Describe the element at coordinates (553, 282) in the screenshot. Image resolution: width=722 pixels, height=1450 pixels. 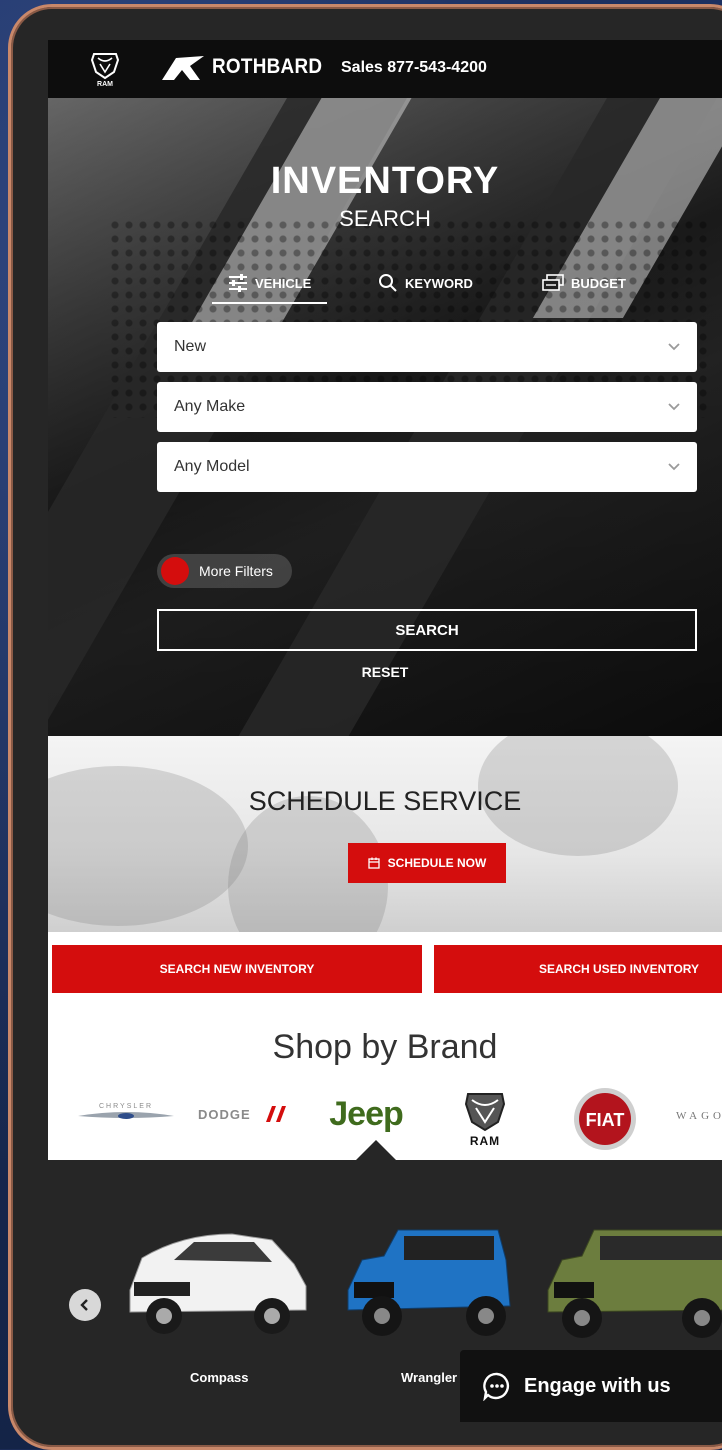
I see `money-icon` at that location.